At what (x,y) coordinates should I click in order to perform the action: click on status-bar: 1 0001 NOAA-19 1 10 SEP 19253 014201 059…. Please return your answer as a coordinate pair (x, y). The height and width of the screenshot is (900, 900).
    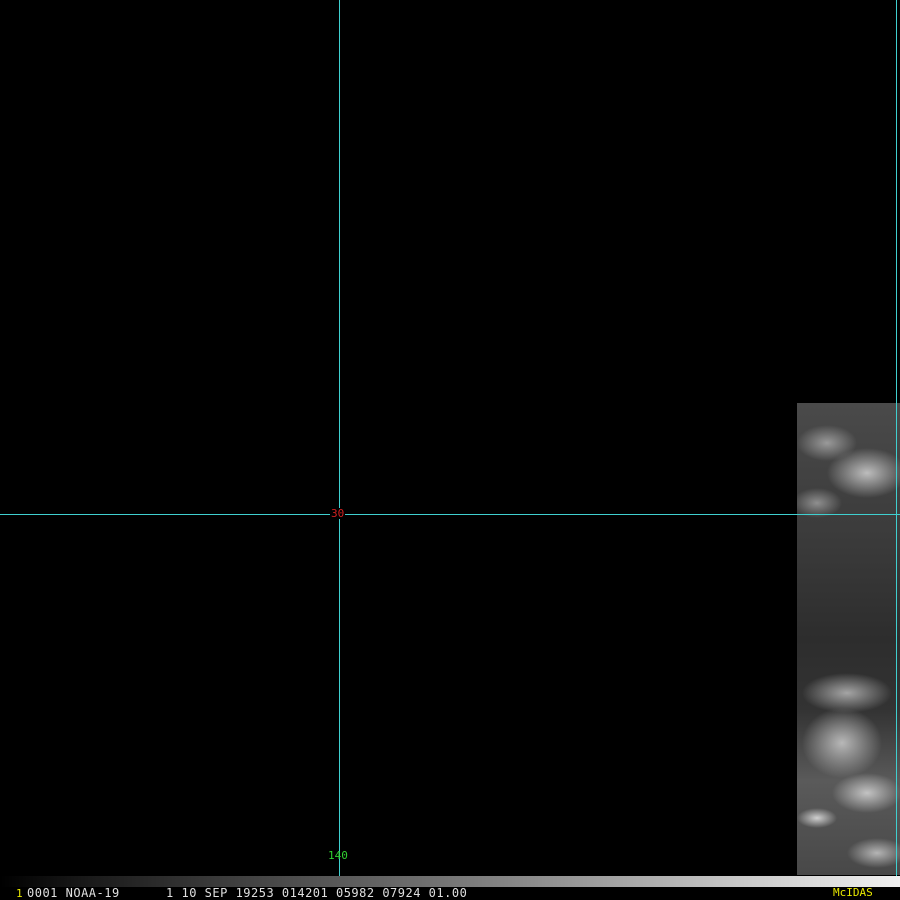
    Looking at the image, I should click on (450, 888).